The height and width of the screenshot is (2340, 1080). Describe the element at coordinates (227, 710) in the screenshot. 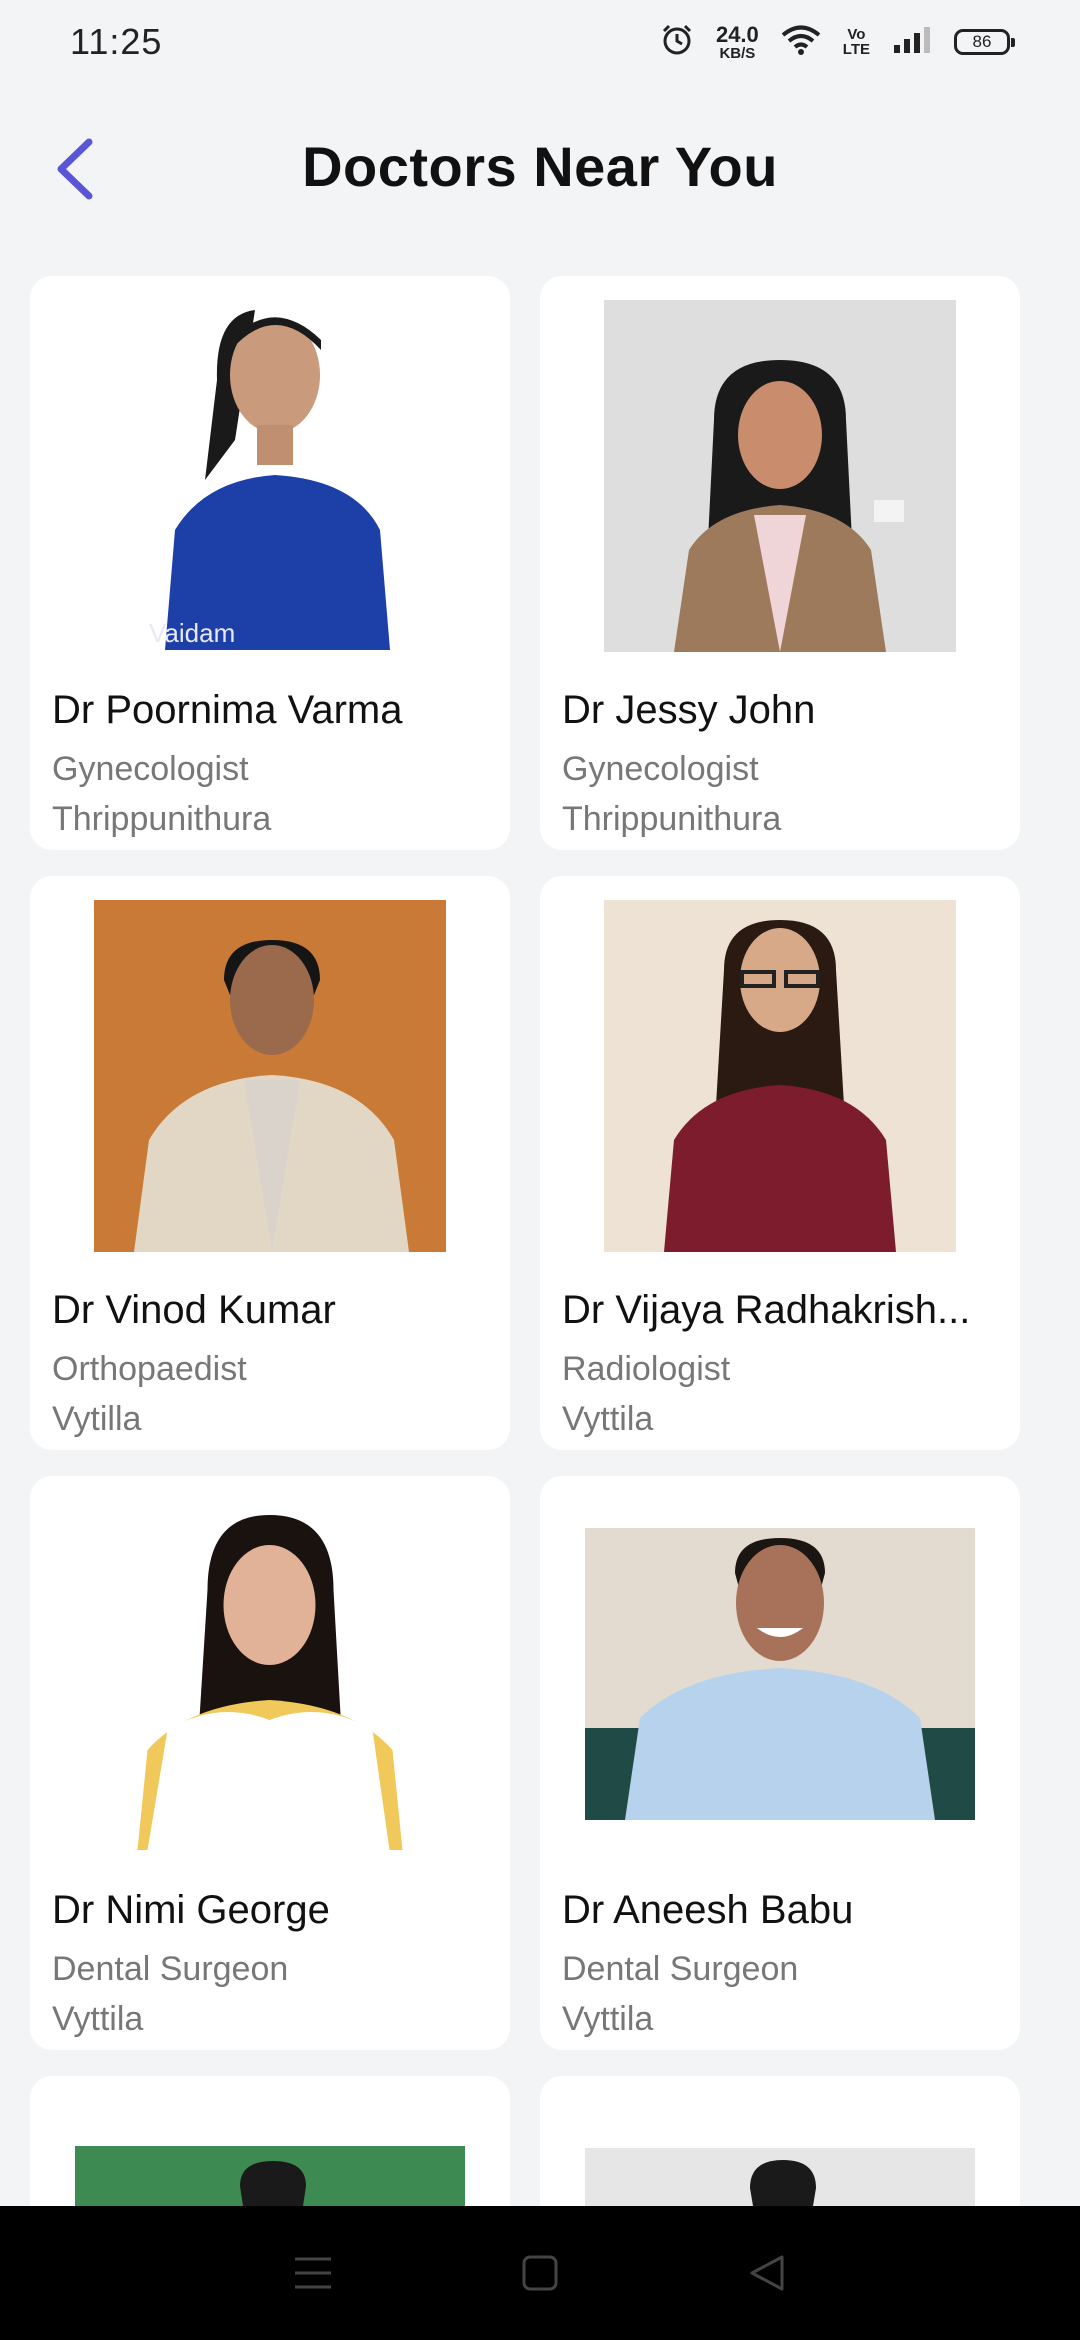

I see `doctor-name: Dr Poornima Varma` at that location.